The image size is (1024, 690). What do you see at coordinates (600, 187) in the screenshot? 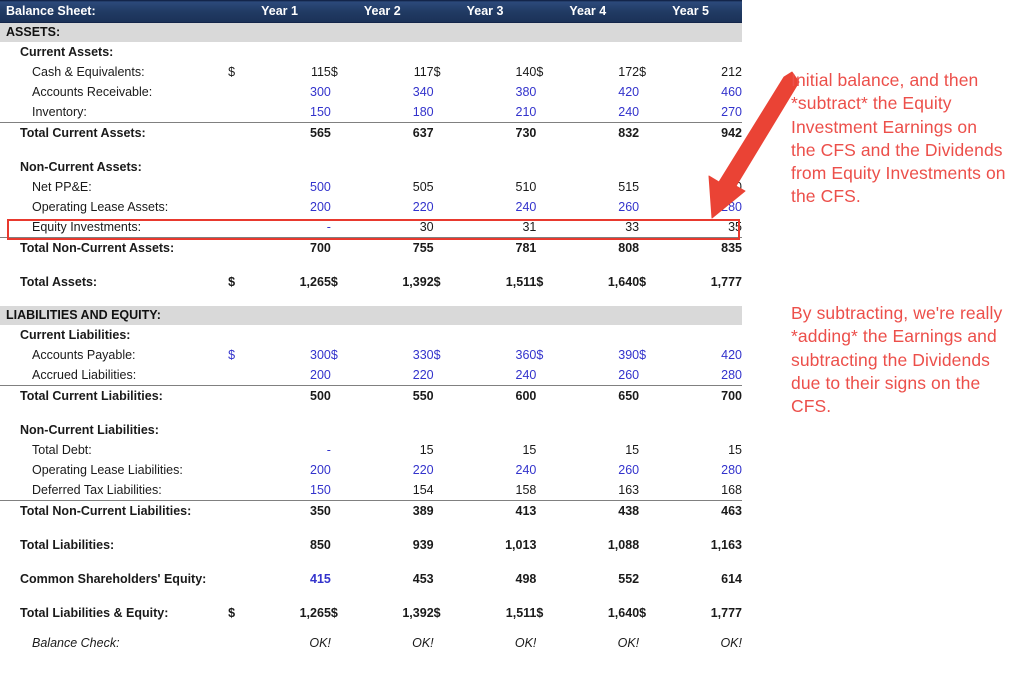
I see `cell-net-ppe-y4: 515` at bounding box center [600, 187].